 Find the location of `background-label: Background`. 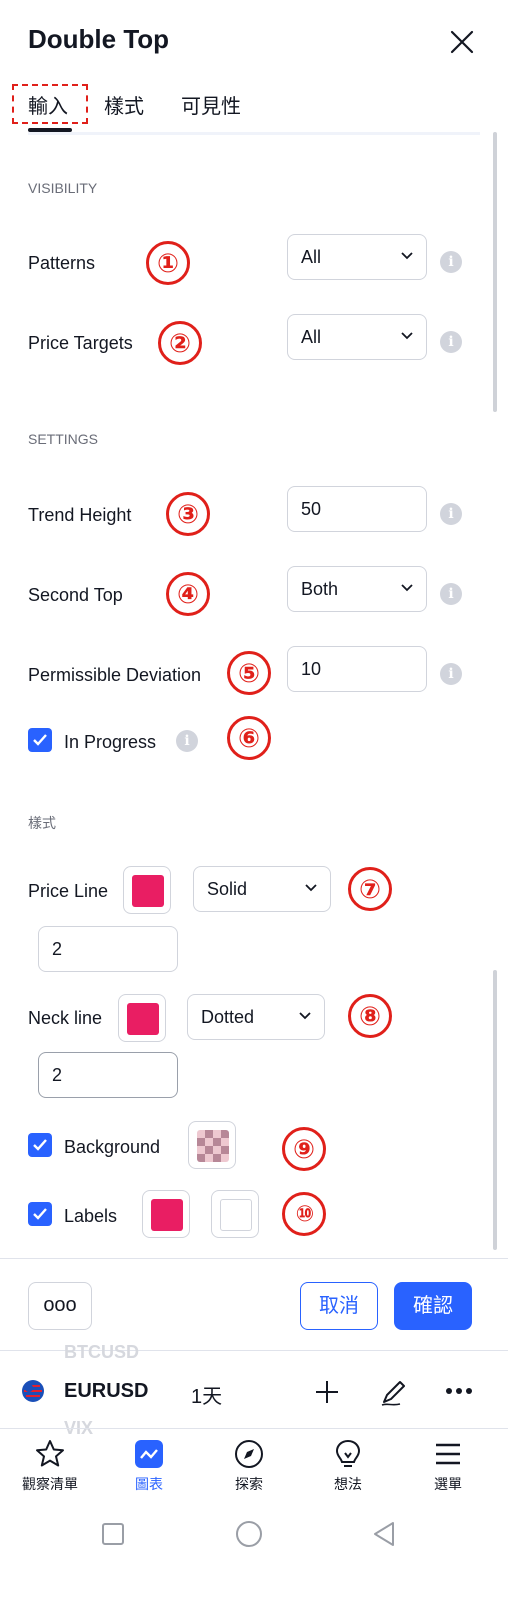

background-label: Background is located at coordinates (112, 1147).